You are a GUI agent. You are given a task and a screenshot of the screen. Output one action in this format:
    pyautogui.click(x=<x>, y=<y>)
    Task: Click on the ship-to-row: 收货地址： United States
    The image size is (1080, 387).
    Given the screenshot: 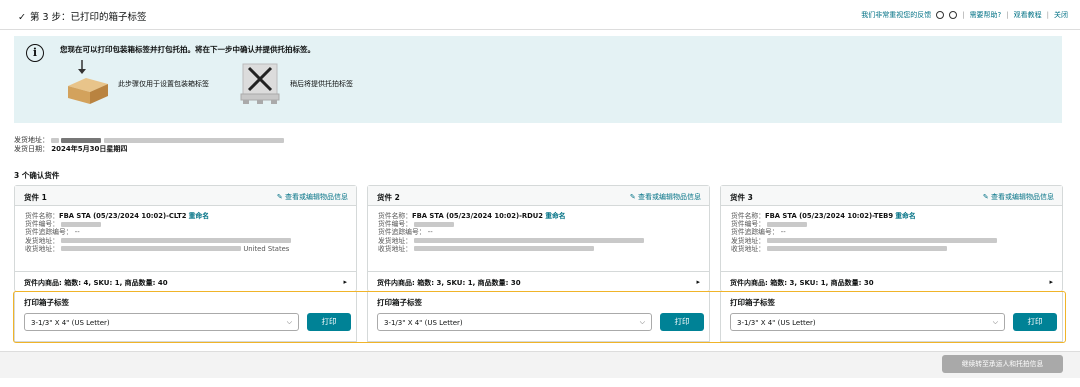 What is the action you would take?
    pyautogui.click(x=185, y=249)
    